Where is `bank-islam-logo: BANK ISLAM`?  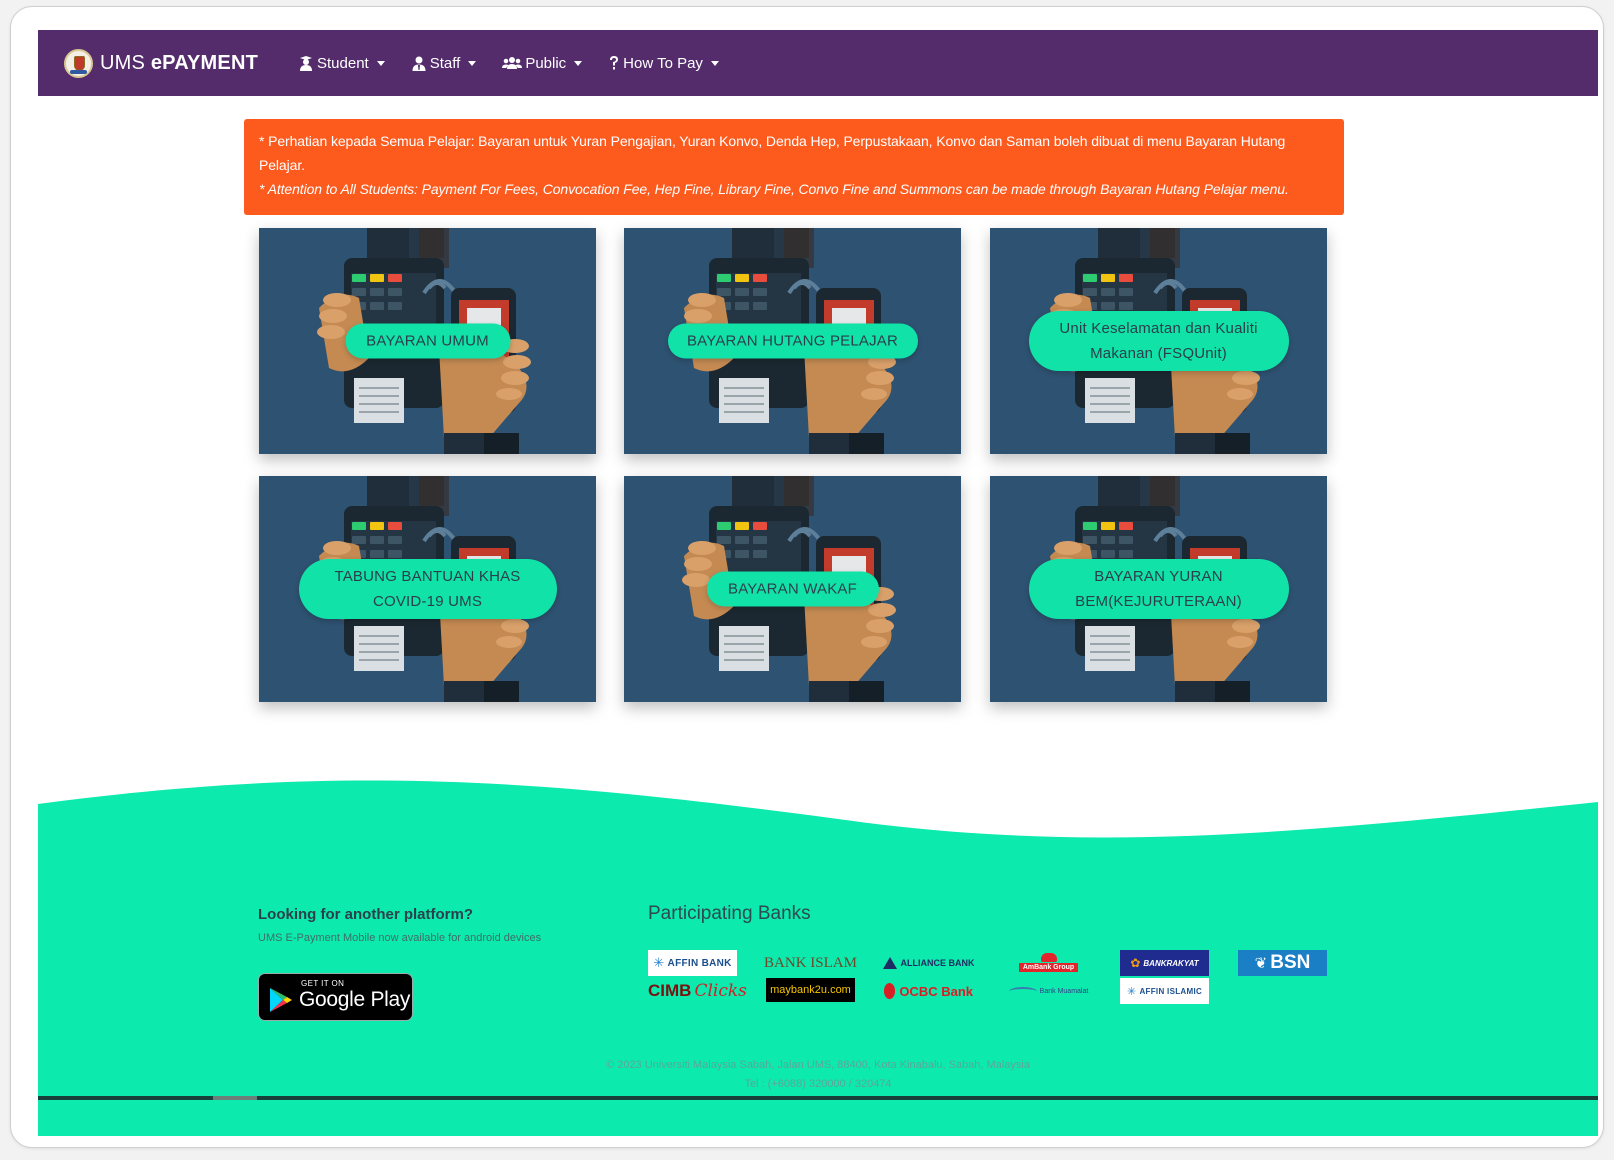 bank-islam-logo: BANK ISLAM is located at coordinates (810, 963).